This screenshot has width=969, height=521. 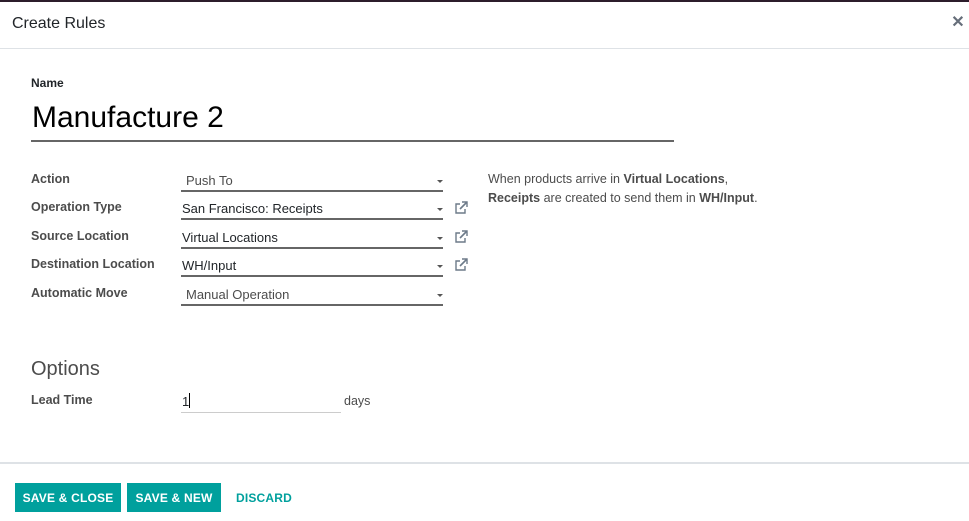 I want to click on lead-time-label: Lead Time, so click(x=62, y=400).